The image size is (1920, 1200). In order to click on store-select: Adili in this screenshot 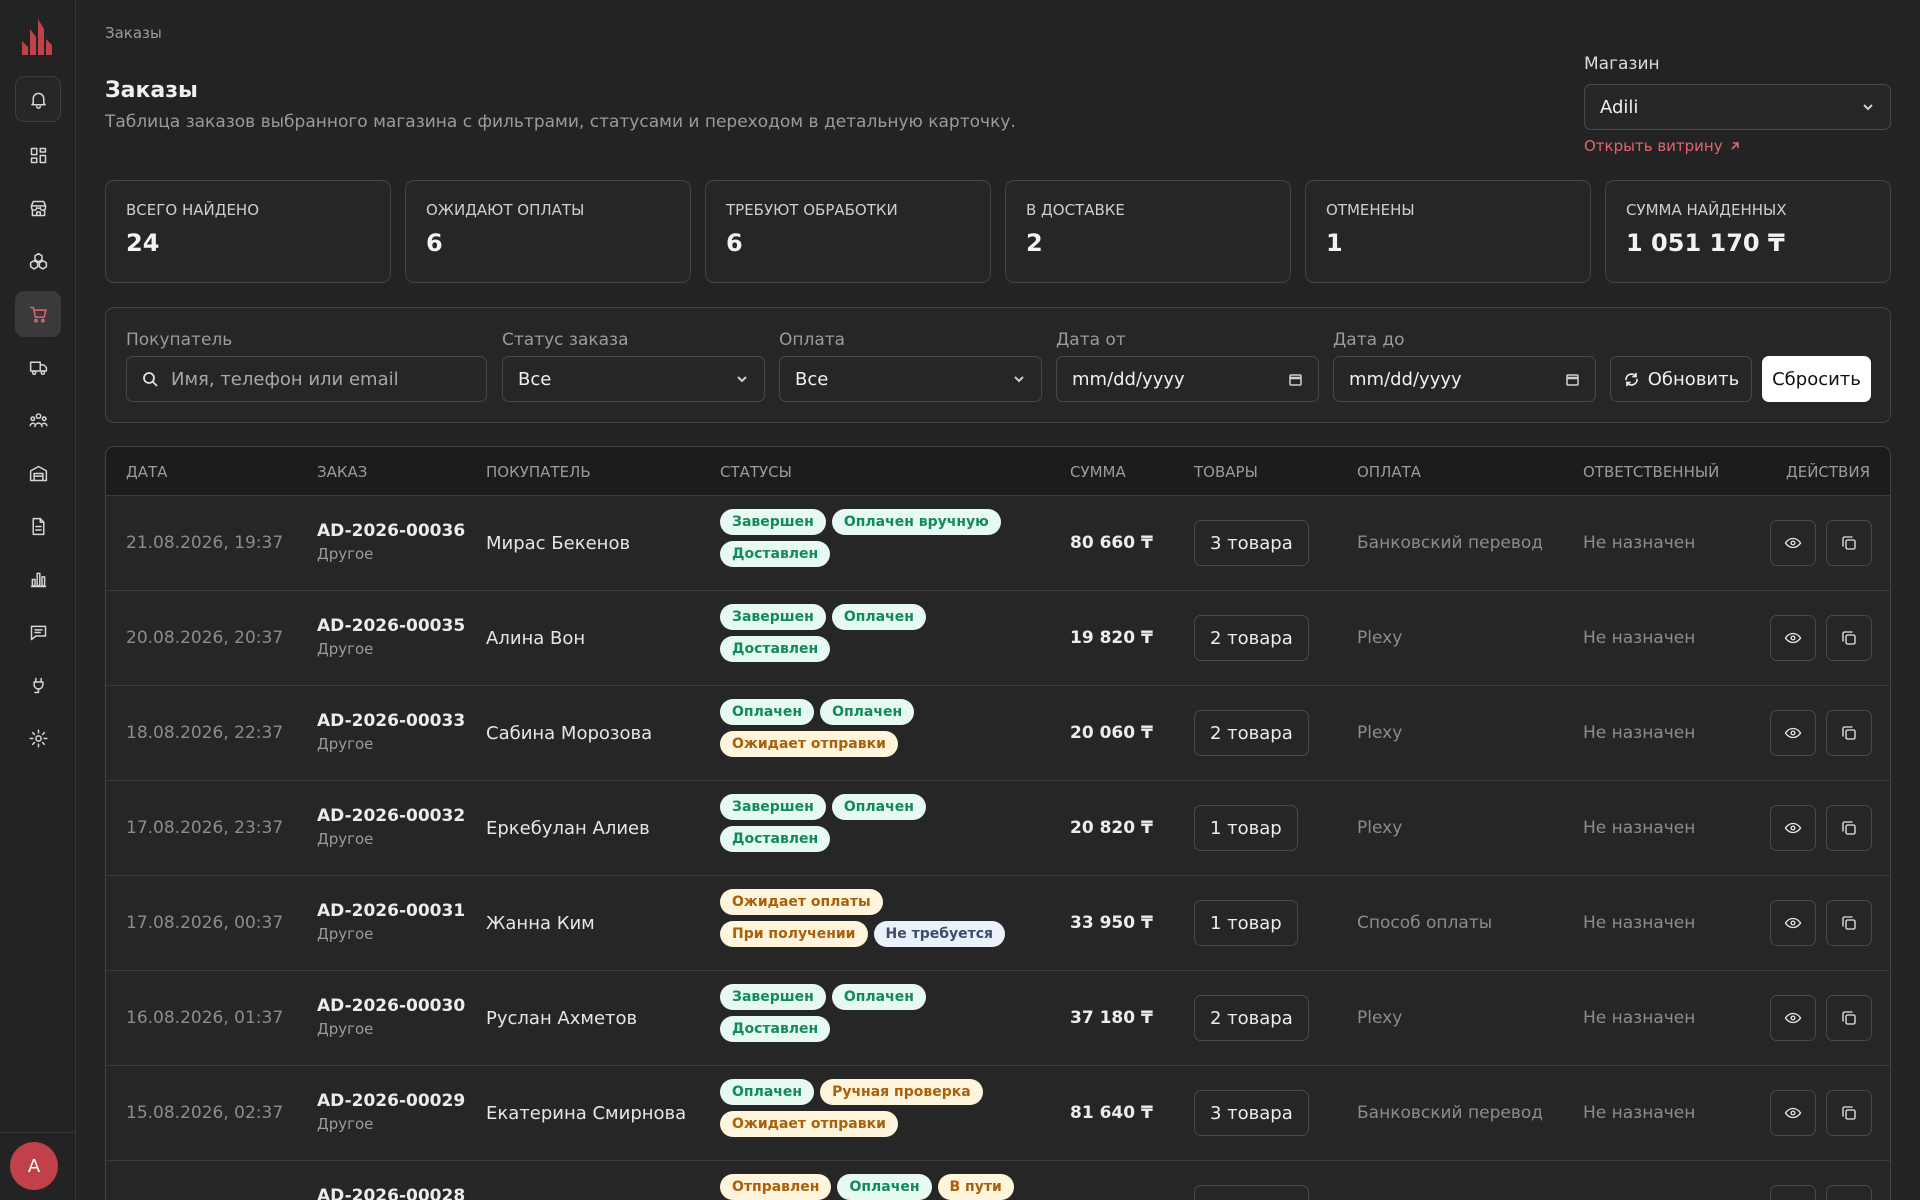, I will do `click(1737, 107)`.